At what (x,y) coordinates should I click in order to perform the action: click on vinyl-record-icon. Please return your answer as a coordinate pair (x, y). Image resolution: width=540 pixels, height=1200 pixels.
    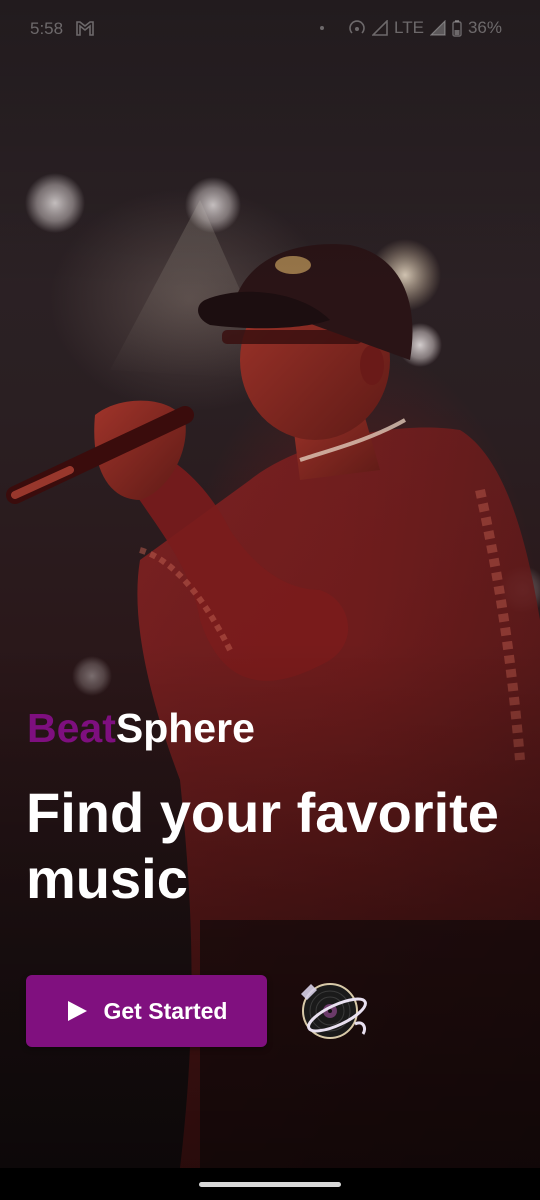
    Looking at the image, I should click on (334, 1011).